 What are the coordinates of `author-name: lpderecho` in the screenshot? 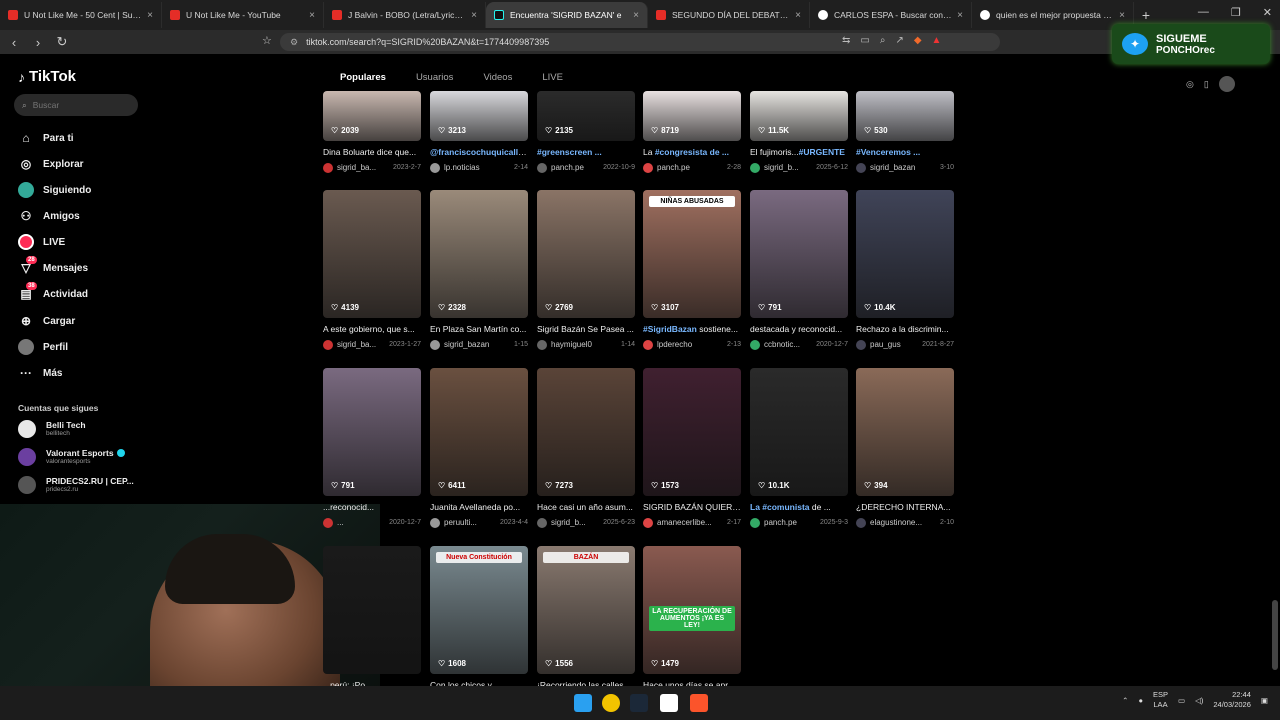 It's located at (690, 344).